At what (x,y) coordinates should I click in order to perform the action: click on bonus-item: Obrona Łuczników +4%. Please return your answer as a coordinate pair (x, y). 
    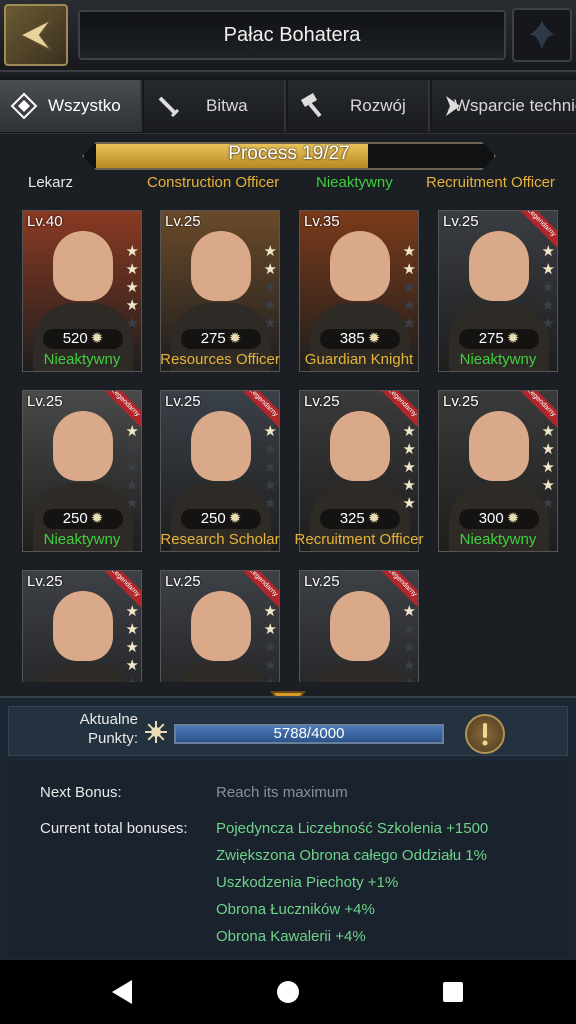
    Looking at the image, I should click on (295, 909).